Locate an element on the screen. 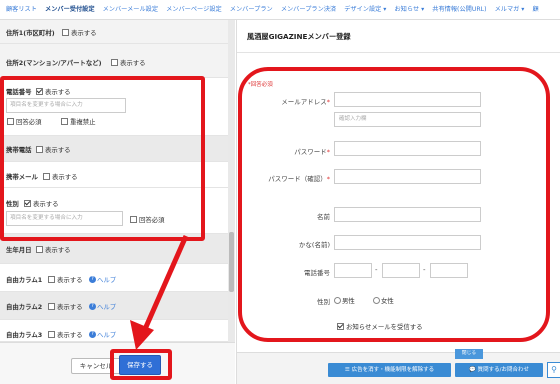 The height and width of the screenshot is (384, 560). address2-show-option: 表示する is located at coordinates (128, 62).